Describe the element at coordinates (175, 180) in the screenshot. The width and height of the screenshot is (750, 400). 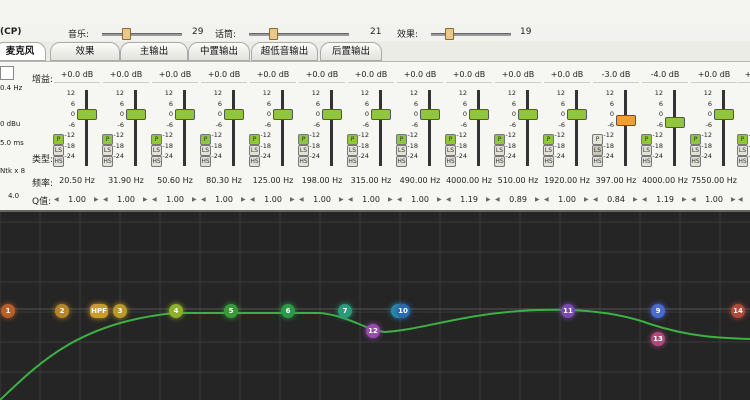
I see `band-freq-value: 50.60 Hz` at that location.